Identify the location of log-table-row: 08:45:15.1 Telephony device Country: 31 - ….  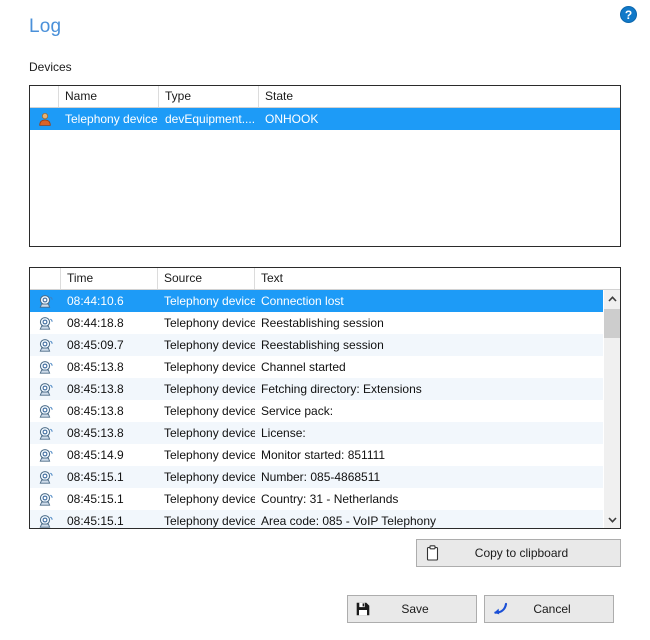
(325, 499).